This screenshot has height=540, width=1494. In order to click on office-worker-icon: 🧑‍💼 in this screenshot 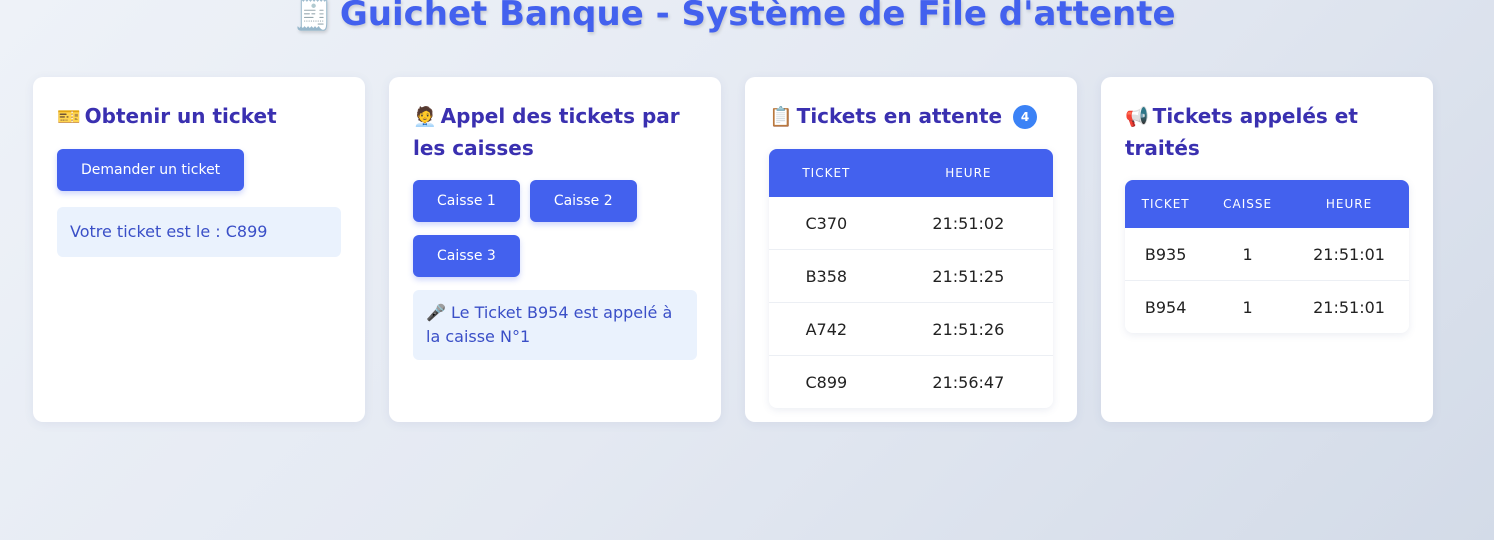, I will do `click(425, 117)`.